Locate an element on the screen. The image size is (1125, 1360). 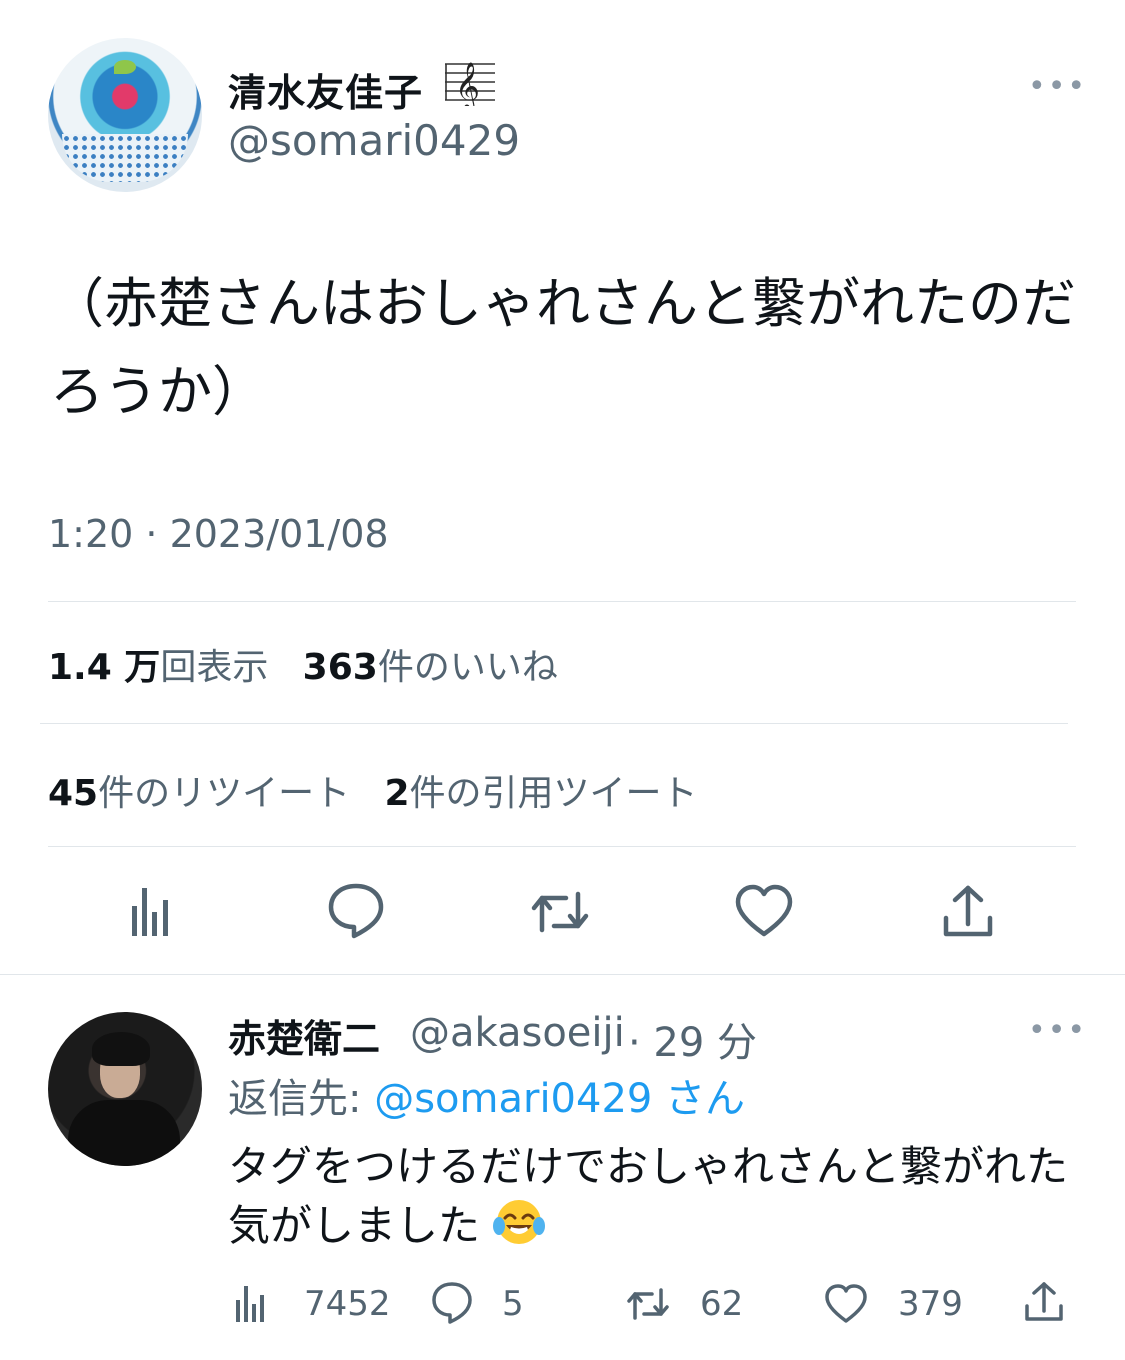
reply-author-avatar is located at coordinates (125, 1089).